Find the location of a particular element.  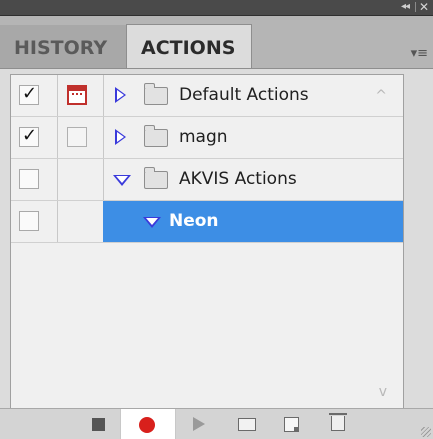

resize-grip-icon is located at coordinates (426, 432).